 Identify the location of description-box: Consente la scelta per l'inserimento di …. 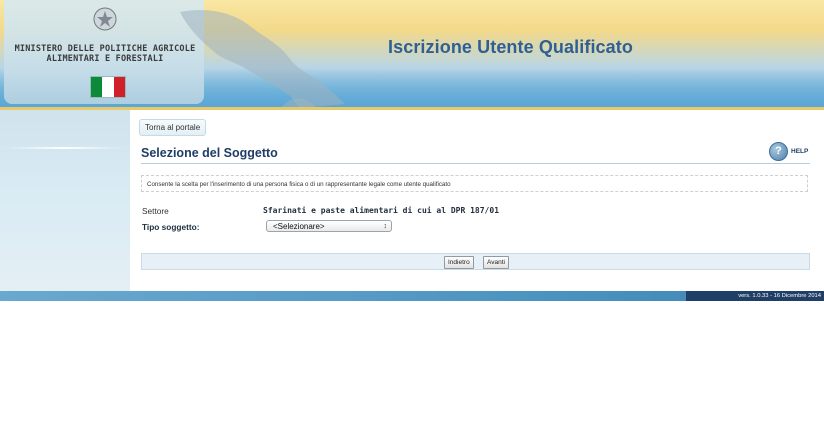
(474, 183).